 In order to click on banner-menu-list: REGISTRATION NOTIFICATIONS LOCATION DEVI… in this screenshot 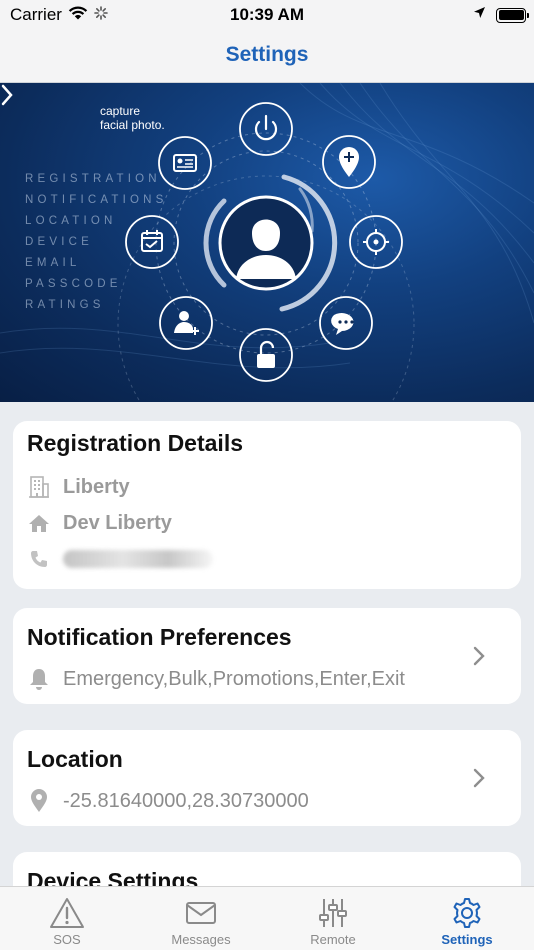, I will do `click(96, 242)`.